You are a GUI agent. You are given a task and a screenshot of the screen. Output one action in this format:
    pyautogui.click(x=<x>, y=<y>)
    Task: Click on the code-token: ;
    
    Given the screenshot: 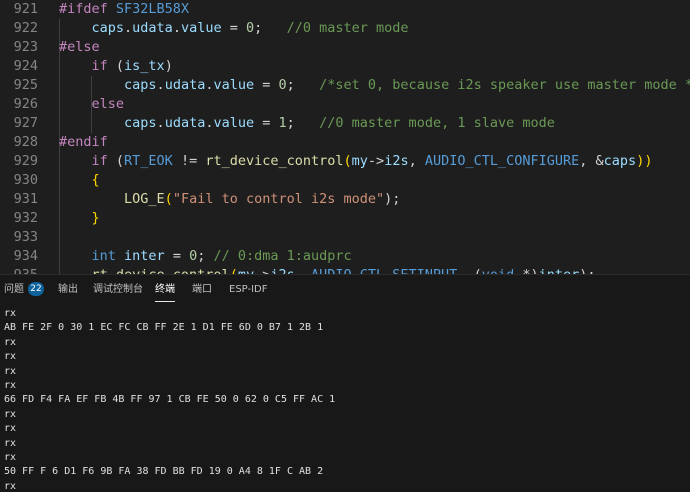 What is the action you would take?
    pyautogui.click(x=205, y=256)
    